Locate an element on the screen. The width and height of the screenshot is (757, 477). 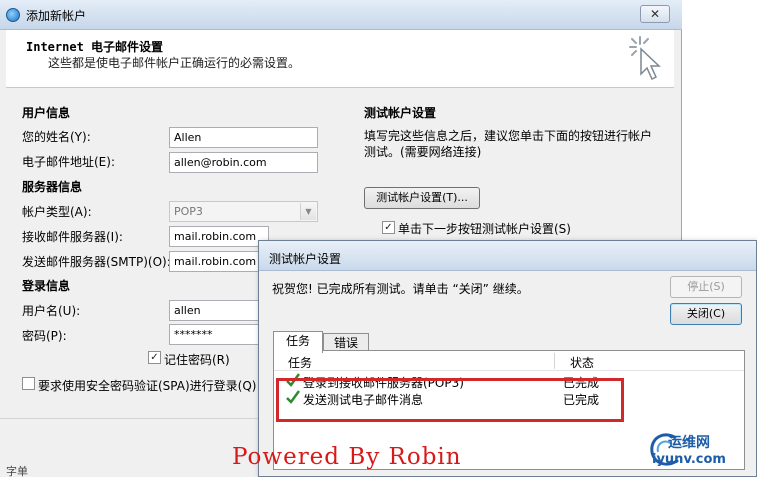
dialog-title: 测试帐户设置 is located at coordinates (305, 259).